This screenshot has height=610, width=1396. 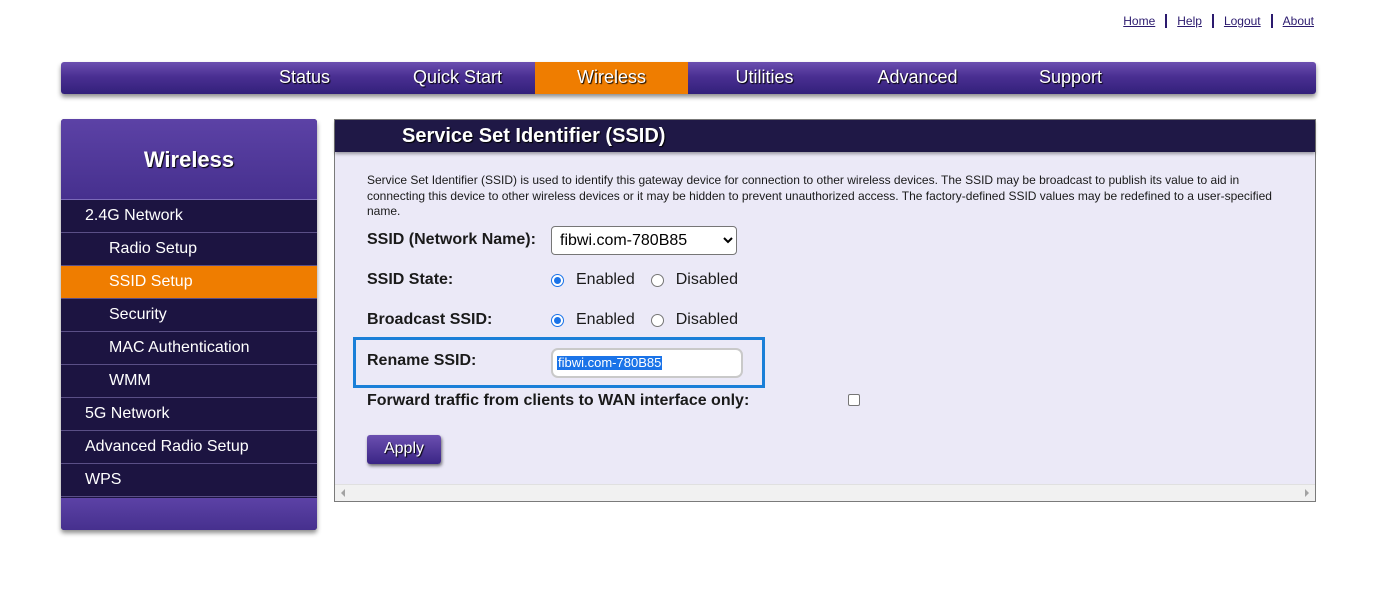 I want to click on scroll-right-icon, so click(x=1307, y=493).